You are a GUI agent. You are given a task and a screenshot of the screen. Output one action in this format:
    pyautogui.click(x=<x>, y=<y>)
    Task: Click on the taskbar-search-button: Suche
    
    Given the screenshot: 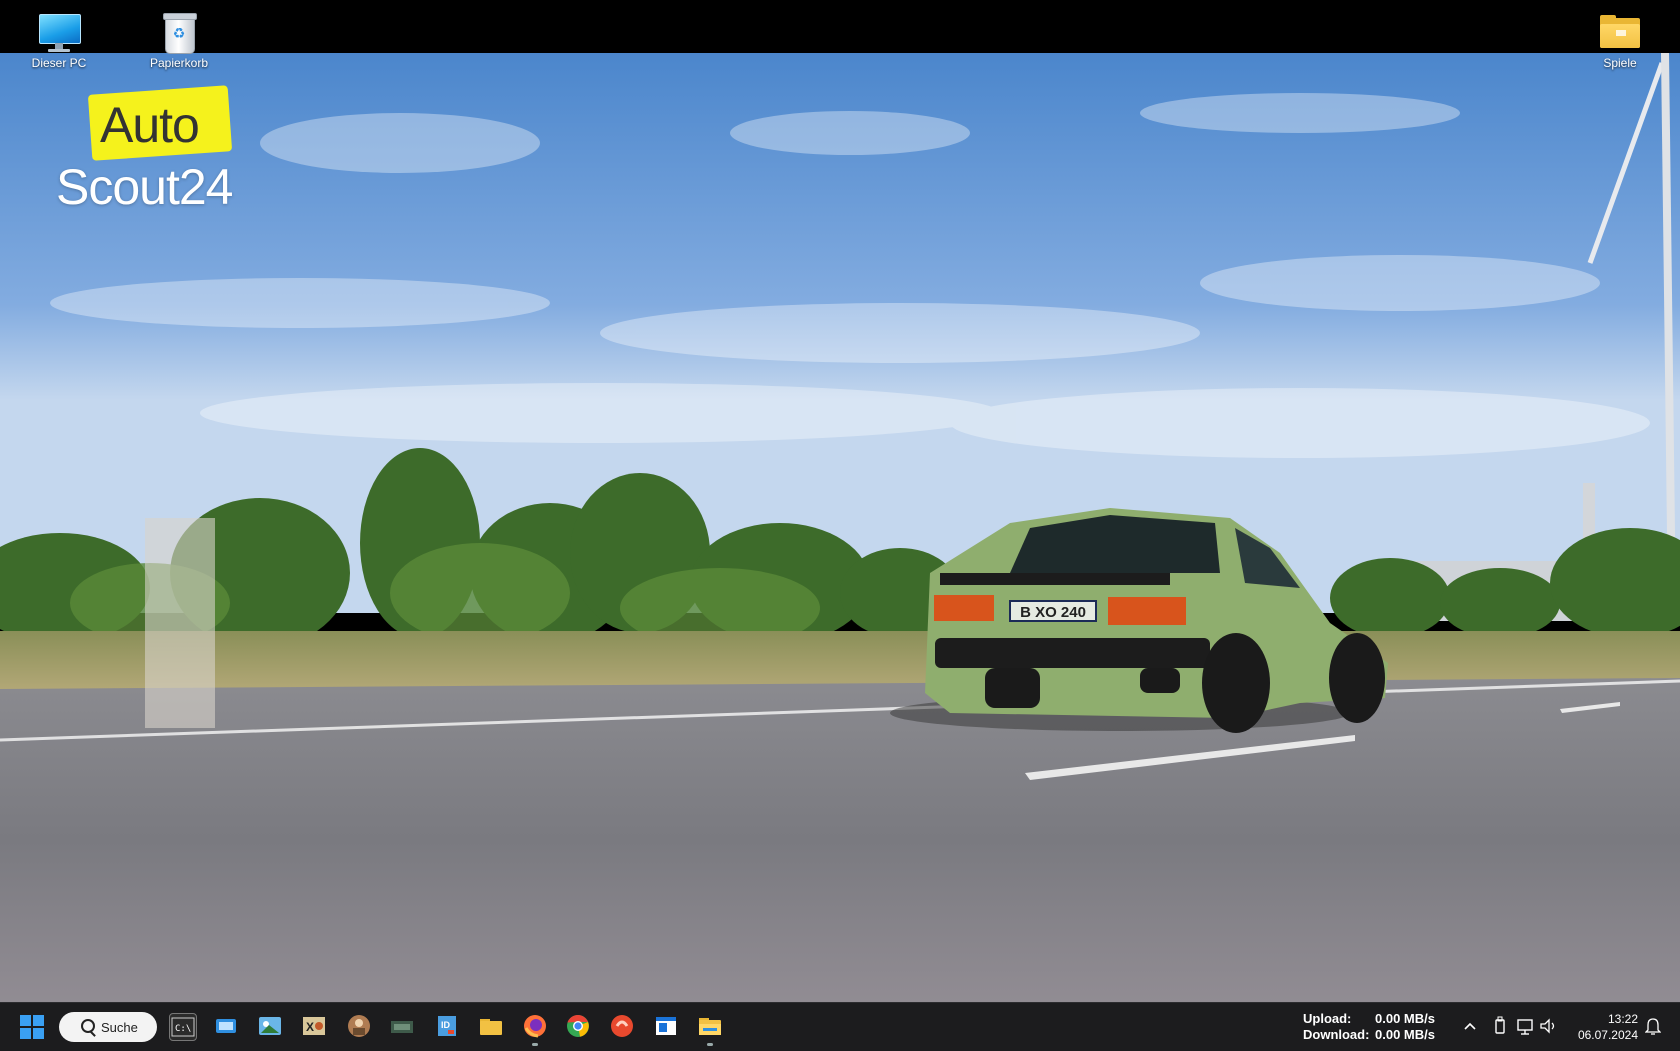 What is the action you would take?
    pyautogui.click(x=108, y=1027)
    